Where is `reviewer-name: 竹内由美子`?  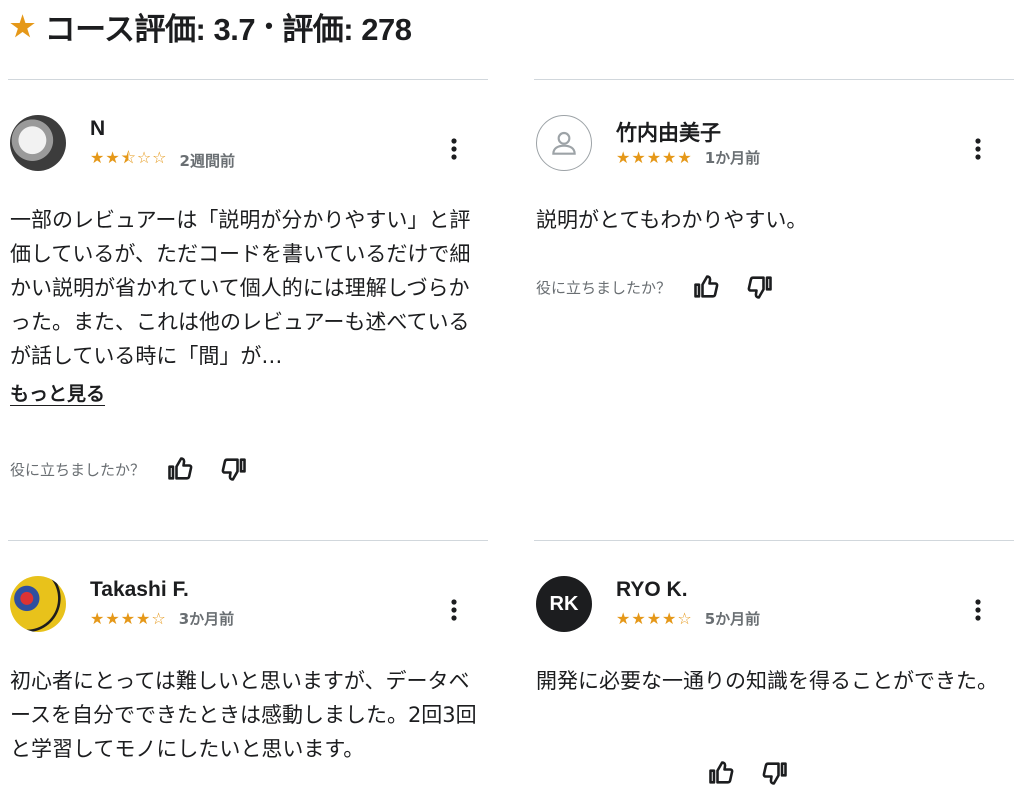
reviewer-name: 竹内由美子 is located at coordinates (668, 133).